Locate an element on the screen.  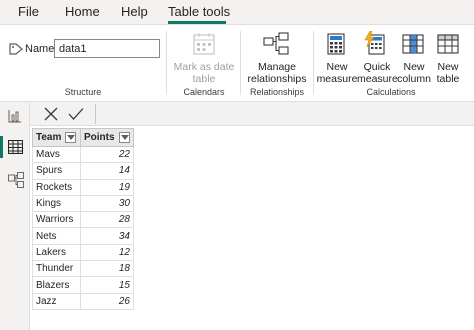
new-column-button: New column is located at coordinates (414, 73).